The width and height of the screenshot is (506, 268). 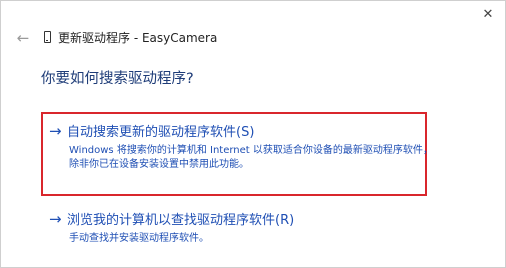 I want to click on back-button: ←, so click(x=23, y=38).